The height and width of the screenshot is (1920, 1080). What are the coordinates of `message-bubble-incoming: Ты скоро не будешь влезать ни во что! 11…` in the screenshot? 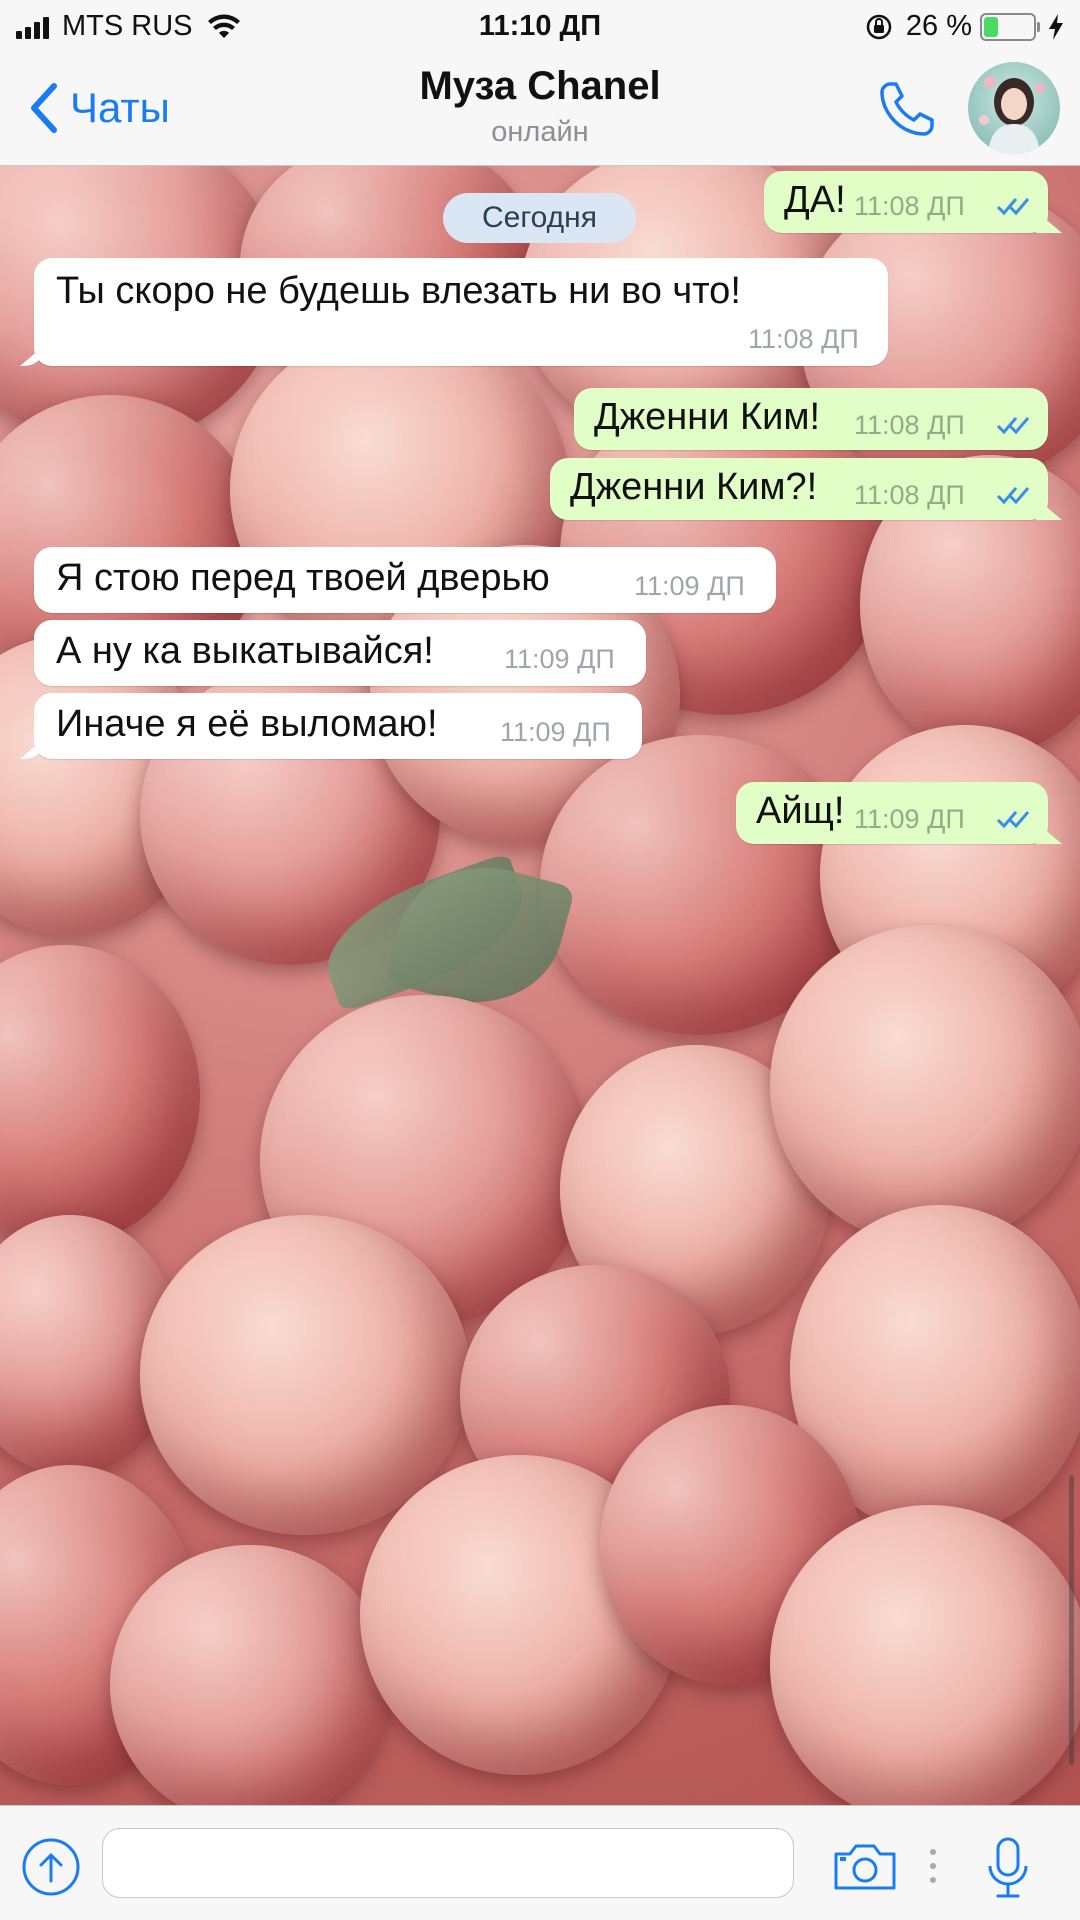 It's located at (454, 312).